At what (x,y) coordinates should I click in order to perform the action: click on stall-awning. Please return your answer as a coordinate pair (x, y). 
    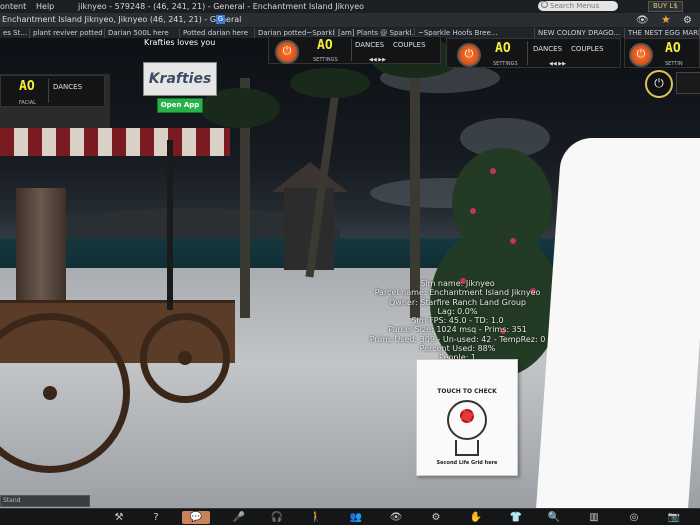
    Looking at the image, I should click on (115, 142).